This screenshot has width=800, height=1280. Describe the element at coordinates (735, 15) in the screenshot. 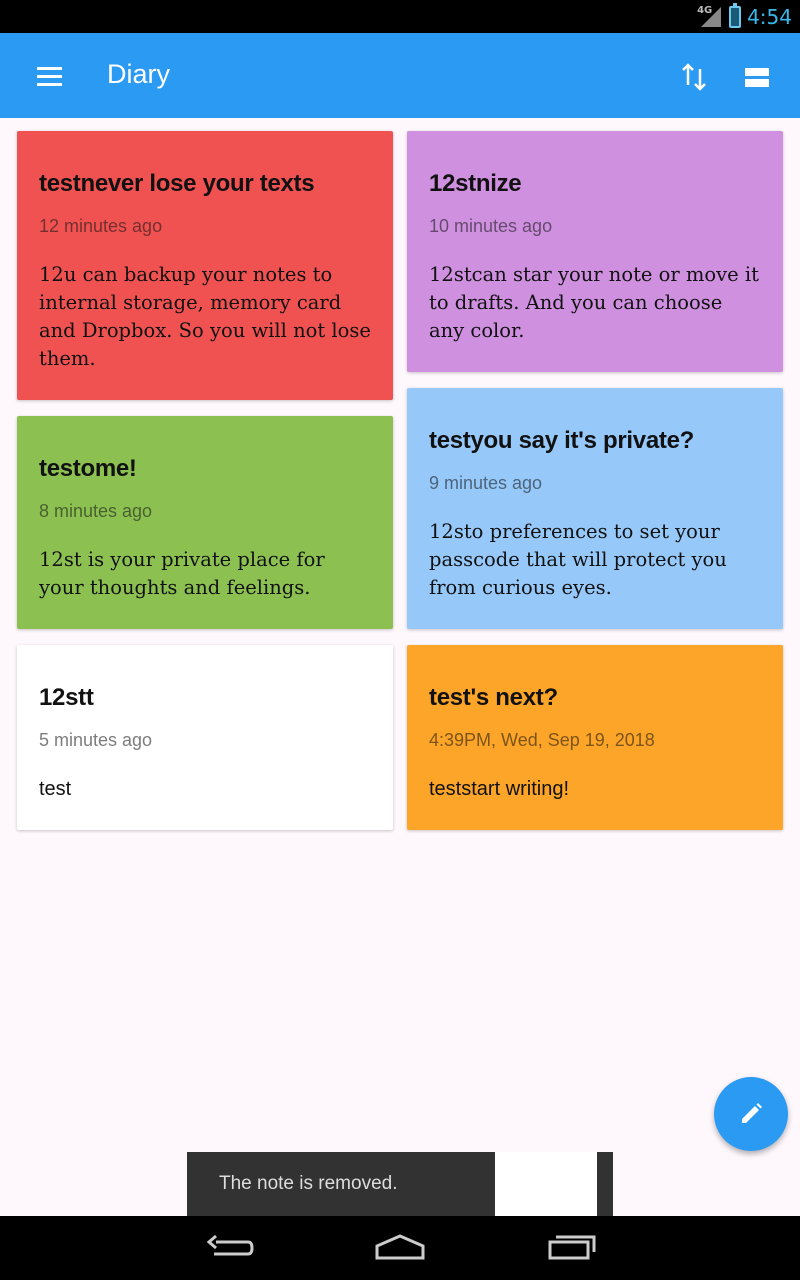

I see `battery-icon` at that location.